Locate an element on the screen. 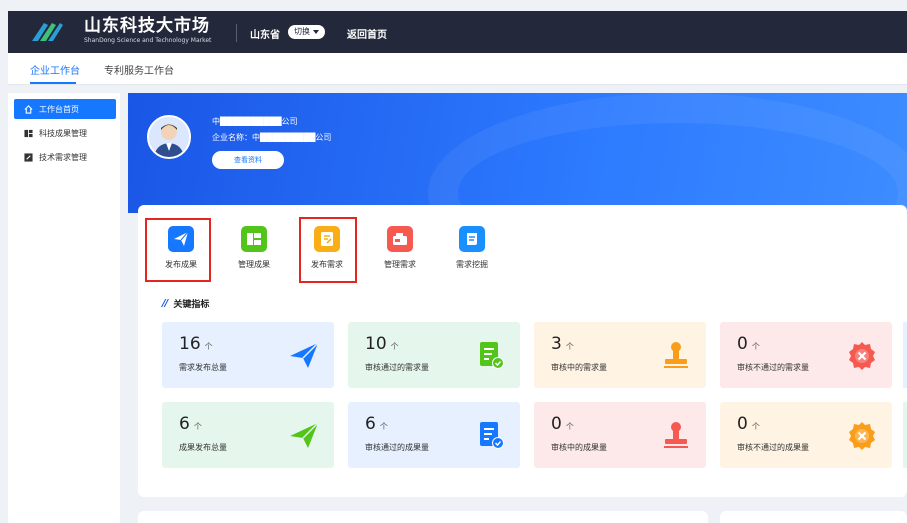 The image size is (907, 523). stat-value: 10 is located at coordinates (376, 344).